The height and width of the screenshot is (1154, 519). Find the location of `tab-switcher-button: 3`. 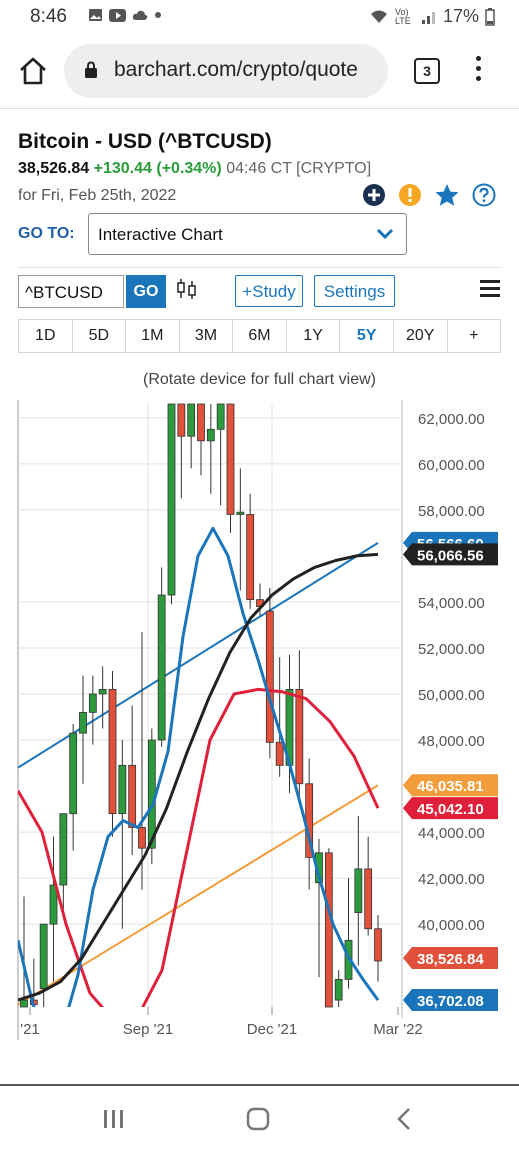

tab-switcher-button: 3 is located at coordinates (427, 71).